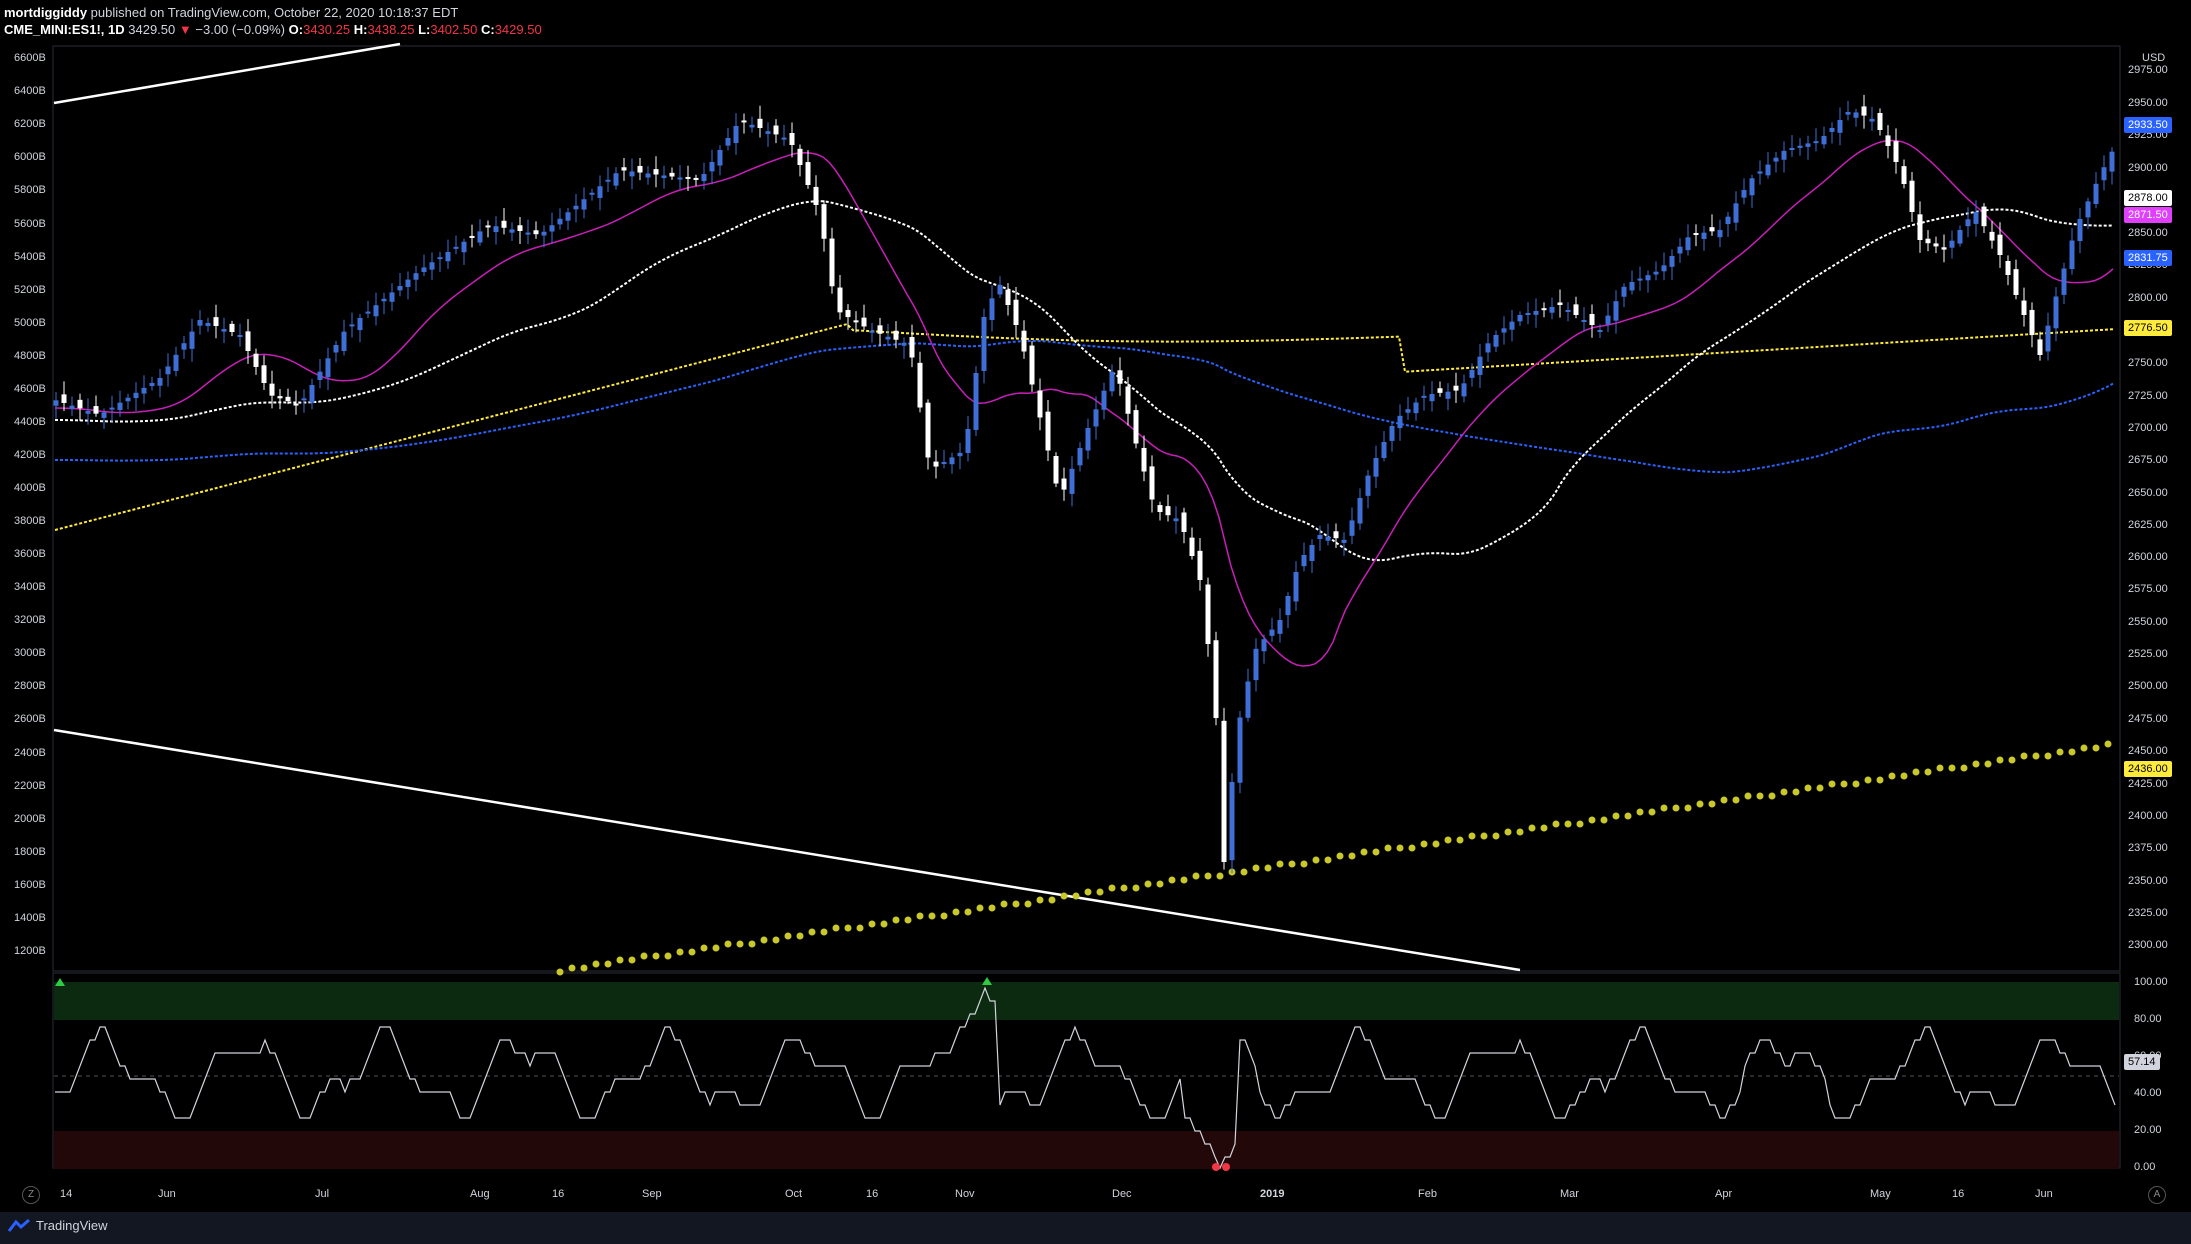 The image size is (2191, 1244). I want to click on signal-down-icon, so click(1226, 1167).